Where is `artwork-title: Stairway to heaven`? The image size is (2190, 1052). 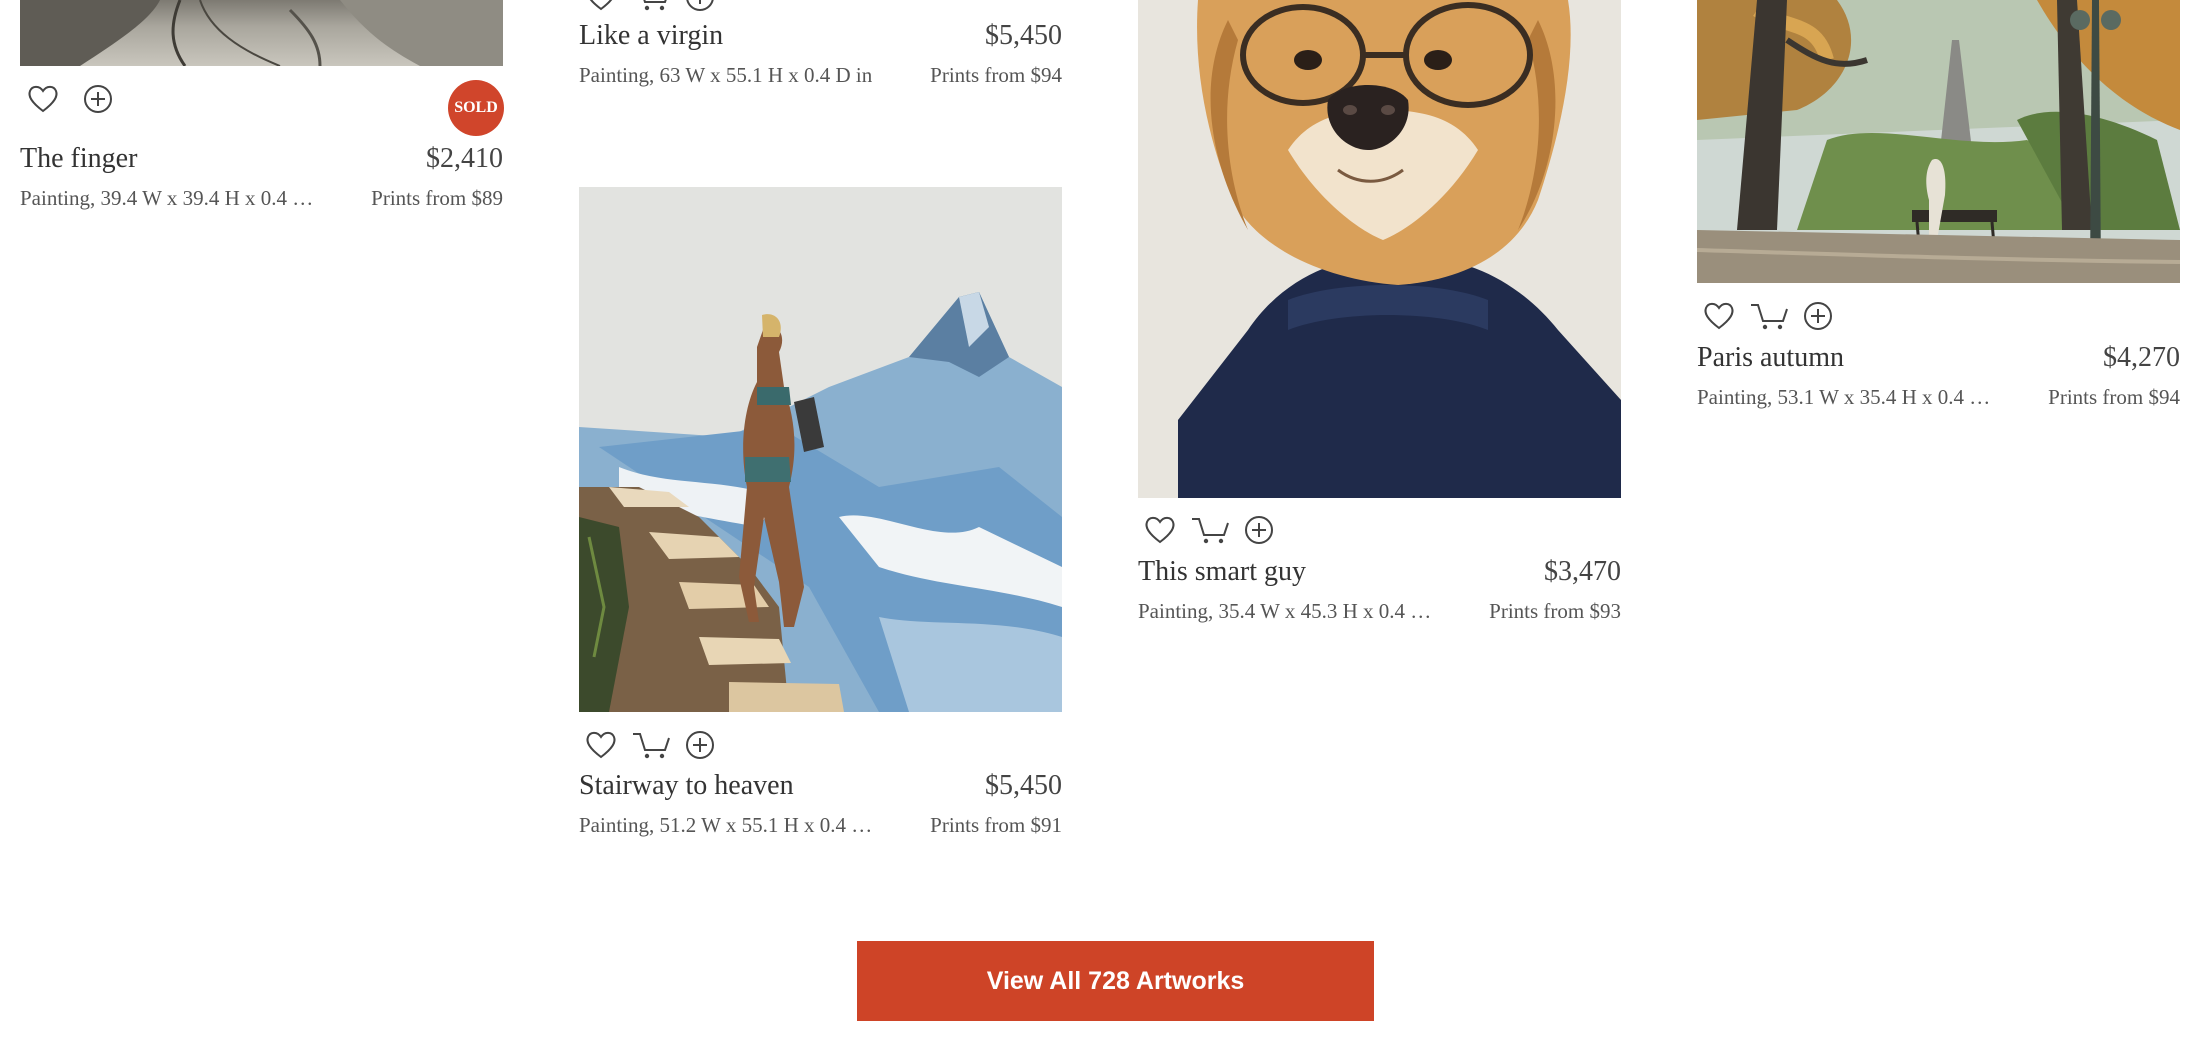
artwork-title: Stairway to heaven is located at coordinates (686, 786).